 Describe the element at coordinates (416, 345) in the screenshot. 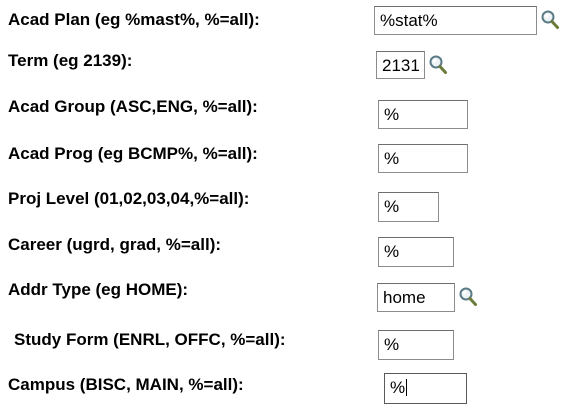

I see `study-form-input: %` at that location.